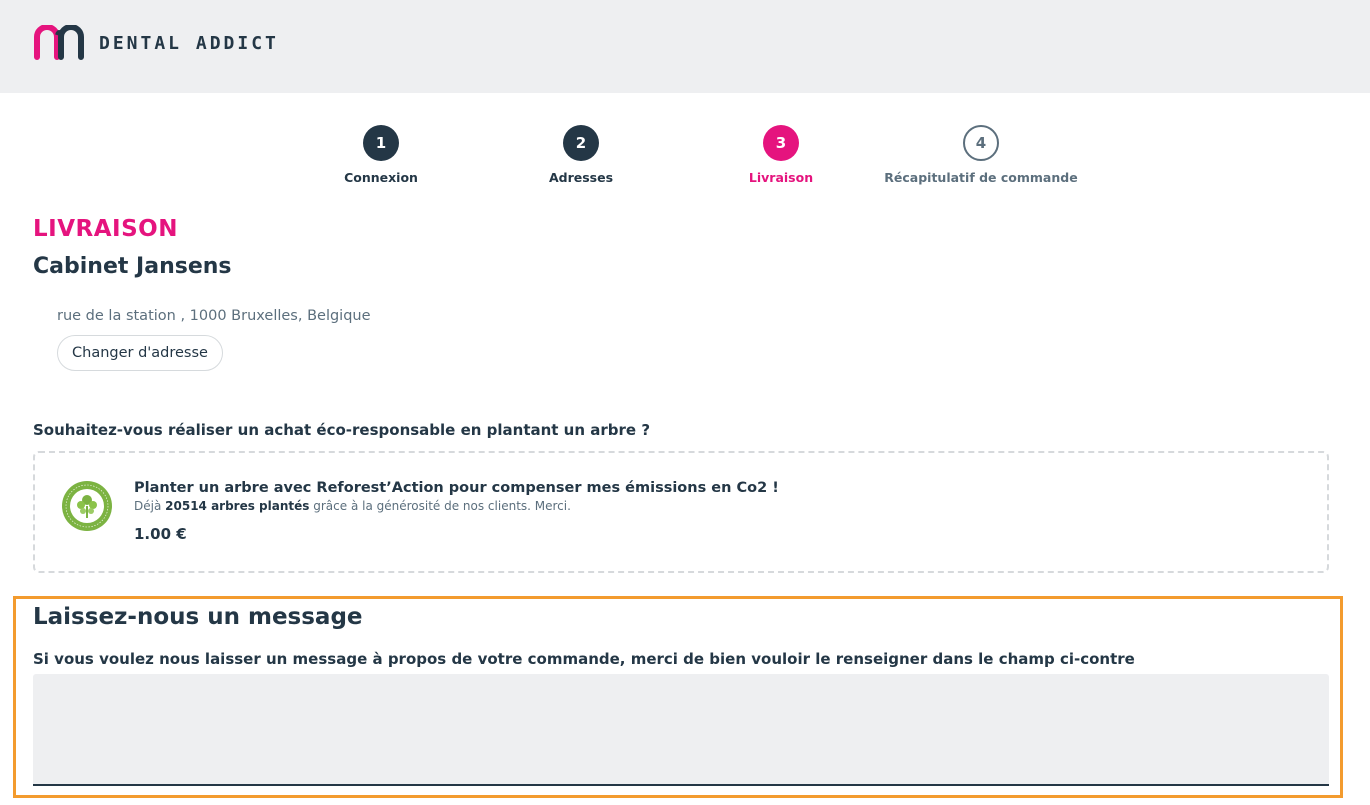  What do you see at coordinates (681, 730) in the screenshot?
I see `message-textarea` at bounding box center [681, 730].